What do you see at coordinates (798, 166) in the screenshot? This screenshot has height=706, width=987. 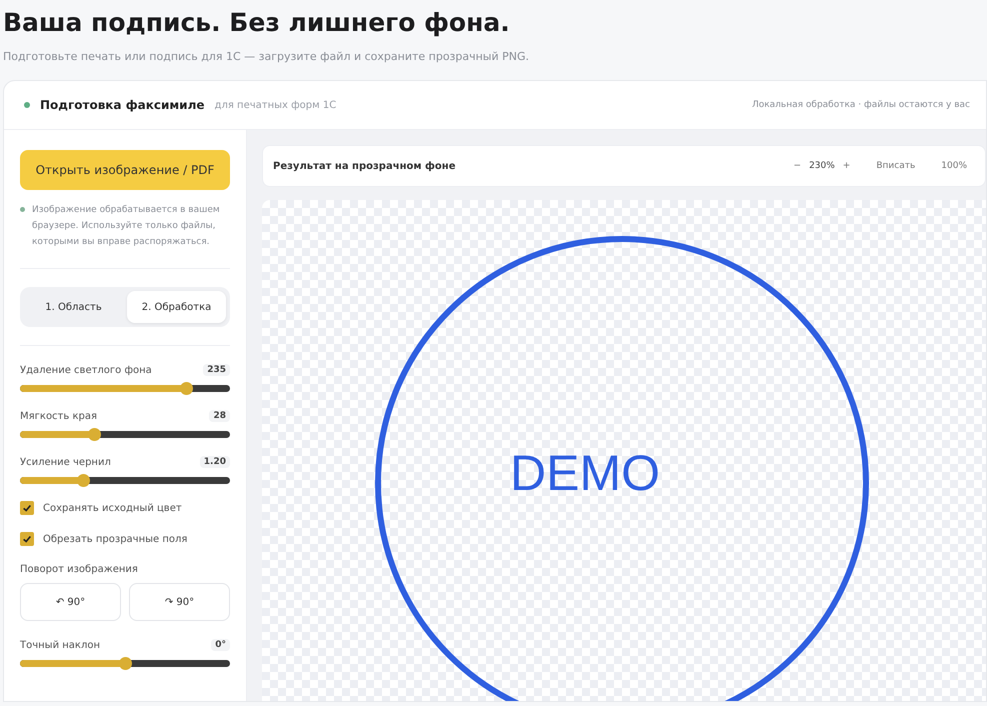 I see `zoom-out-button: −` at bounding box center [798, 166].